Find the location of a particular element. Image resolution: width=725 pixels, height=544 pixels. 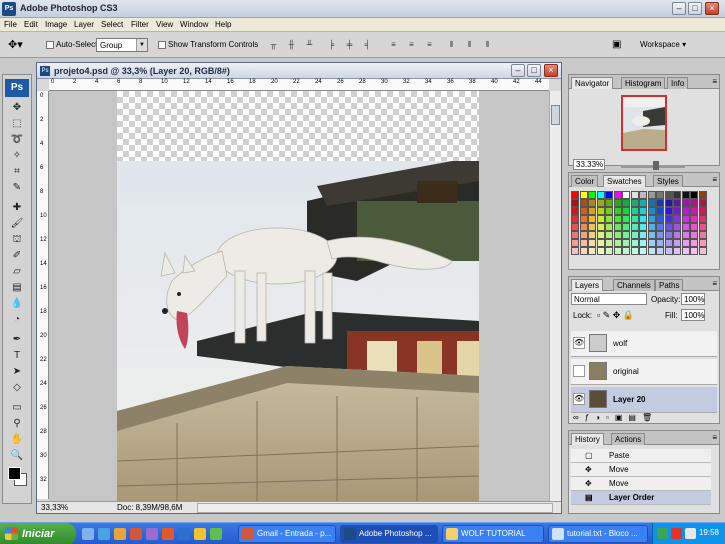

tab-info: Info is located at coordinates (678, 83).